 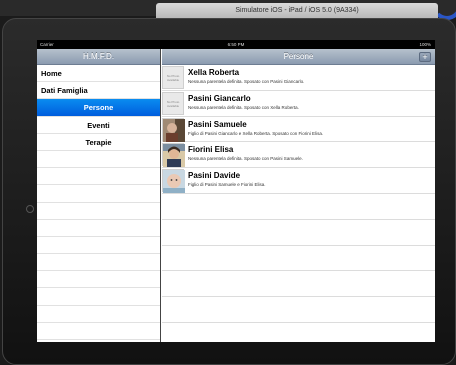 What do you see at coordinates (98, 142) in the screenshot?
I see `menu-item-therapies: Terapie` at bounding box center [98, 142].